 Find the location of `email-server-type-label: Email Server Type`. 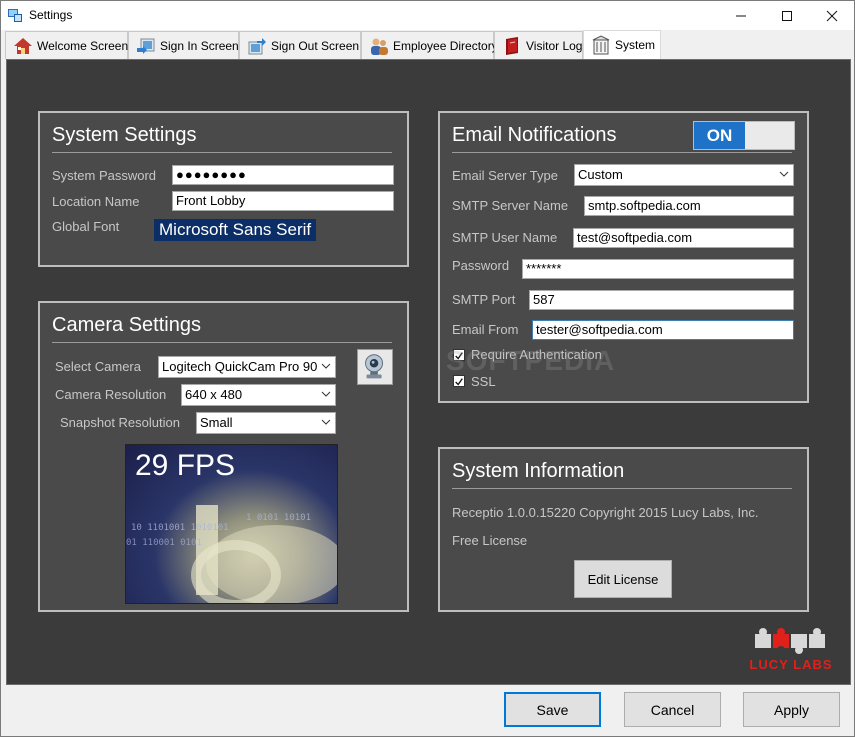

email-server-type-label: Email Server Type is located at coordinates (505, 175).